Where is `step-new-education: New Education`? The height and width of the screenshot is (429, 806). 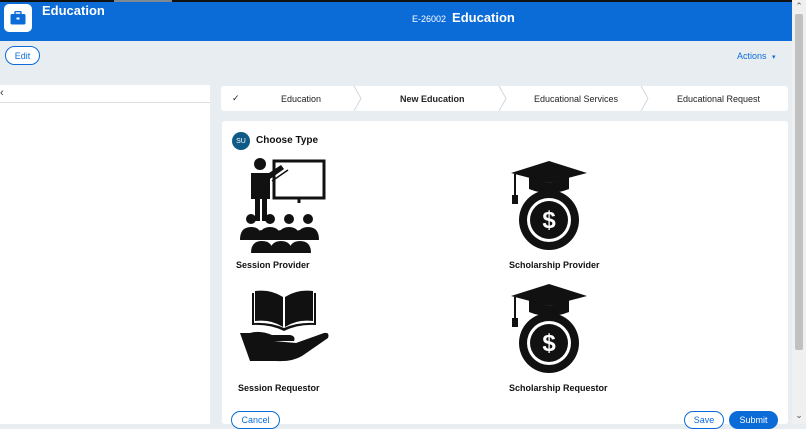
step-new-education: New Education is located at coordinates (432, 98).